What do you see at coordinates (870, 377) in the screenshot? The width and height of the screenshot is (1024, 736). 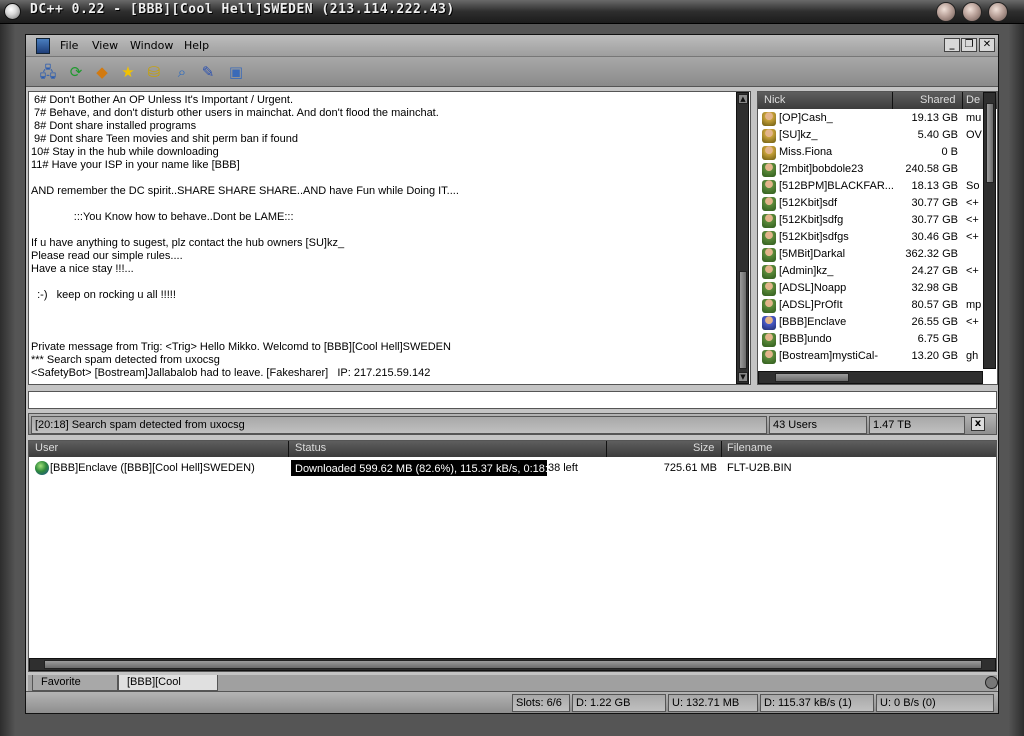 I see `user-list-hscrollbar` at bounding box center [870, 377].